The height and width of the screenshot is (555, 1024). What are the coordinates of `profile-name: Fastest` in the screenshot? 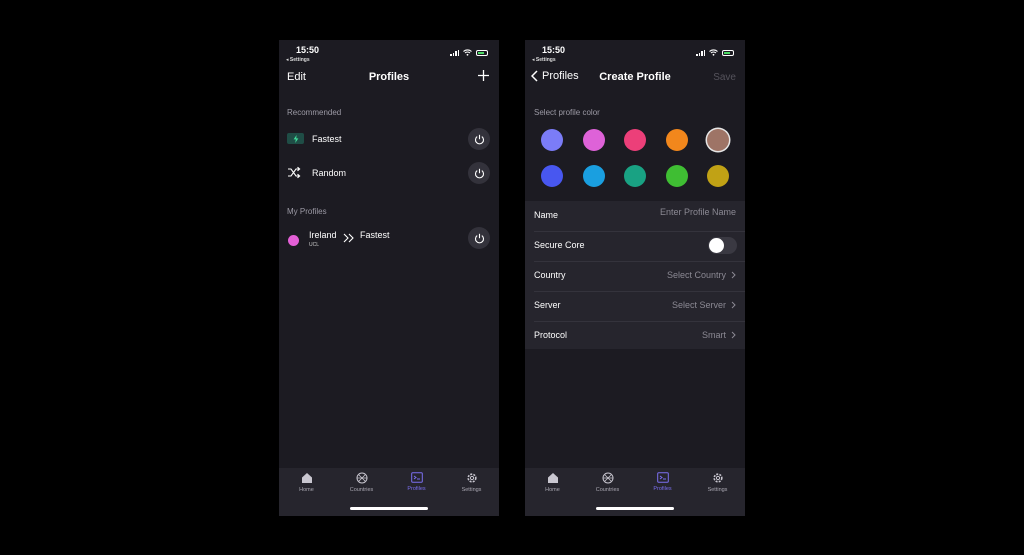 It's located at (327, 139).